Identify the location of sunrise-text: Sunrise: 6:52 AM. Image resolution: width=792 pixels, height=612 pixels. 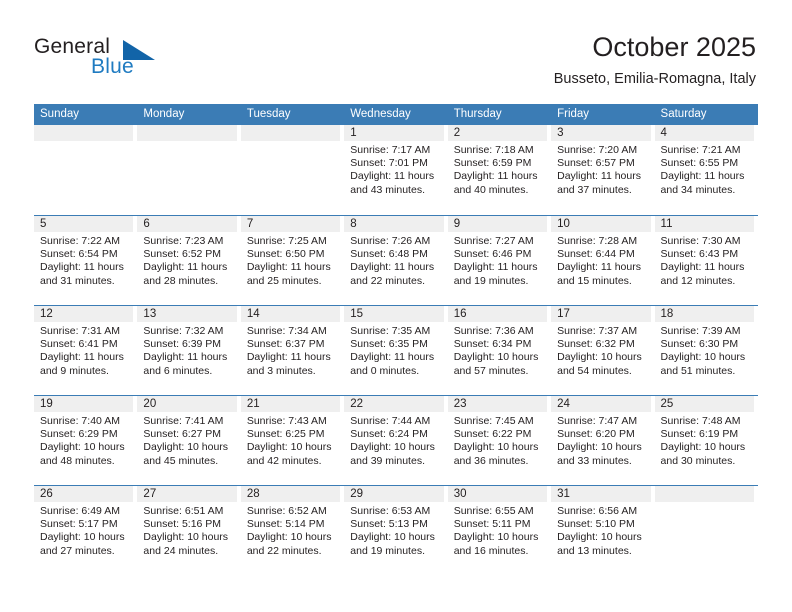
(286, 511).